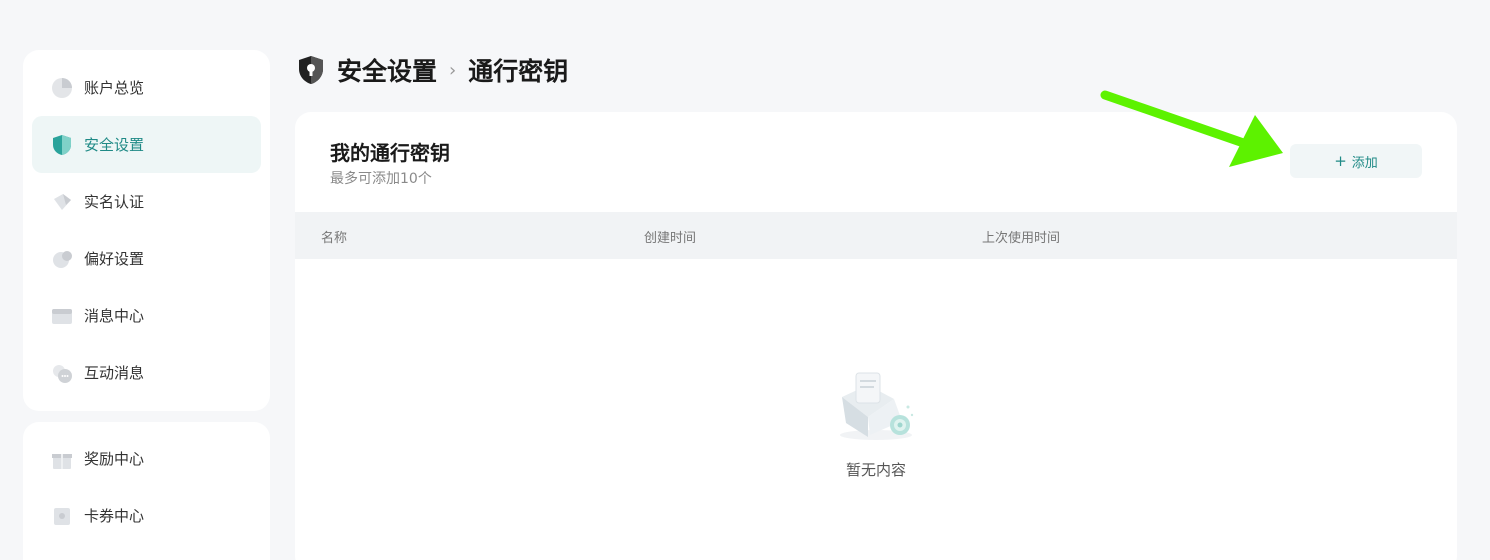  I want to click on sidebar-item-label: 账户总览, so click(114, 88).